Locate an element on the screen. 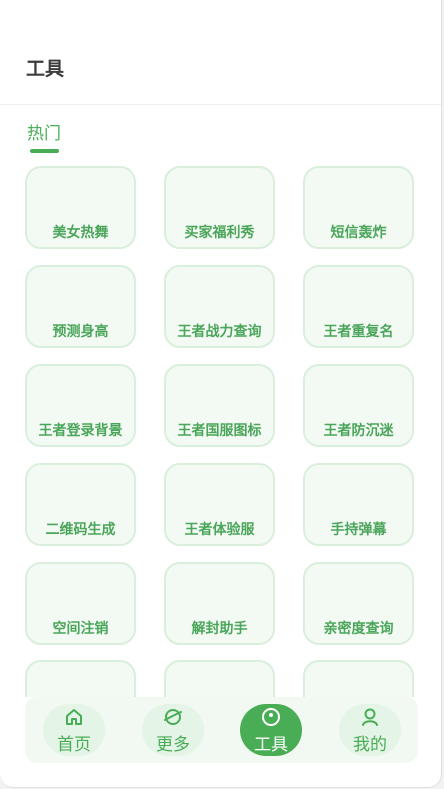  nav-item-home: 首页 is located at coordinates (74, 730).